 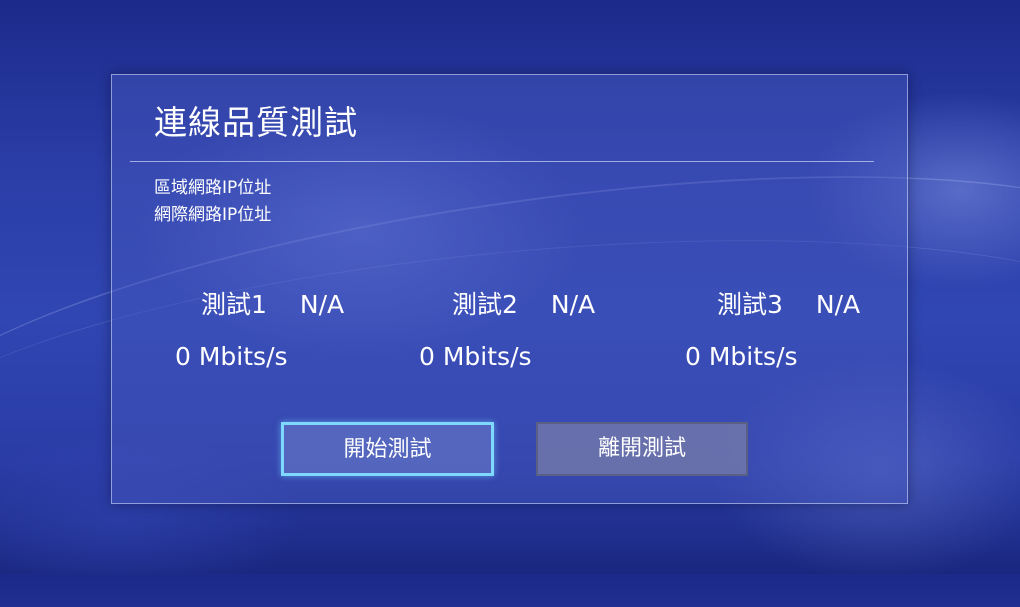 What do you see at coordinates (750, 304) in the screenshot?
I see `test-3-label: 測試3` at bounding box center [750, 304].